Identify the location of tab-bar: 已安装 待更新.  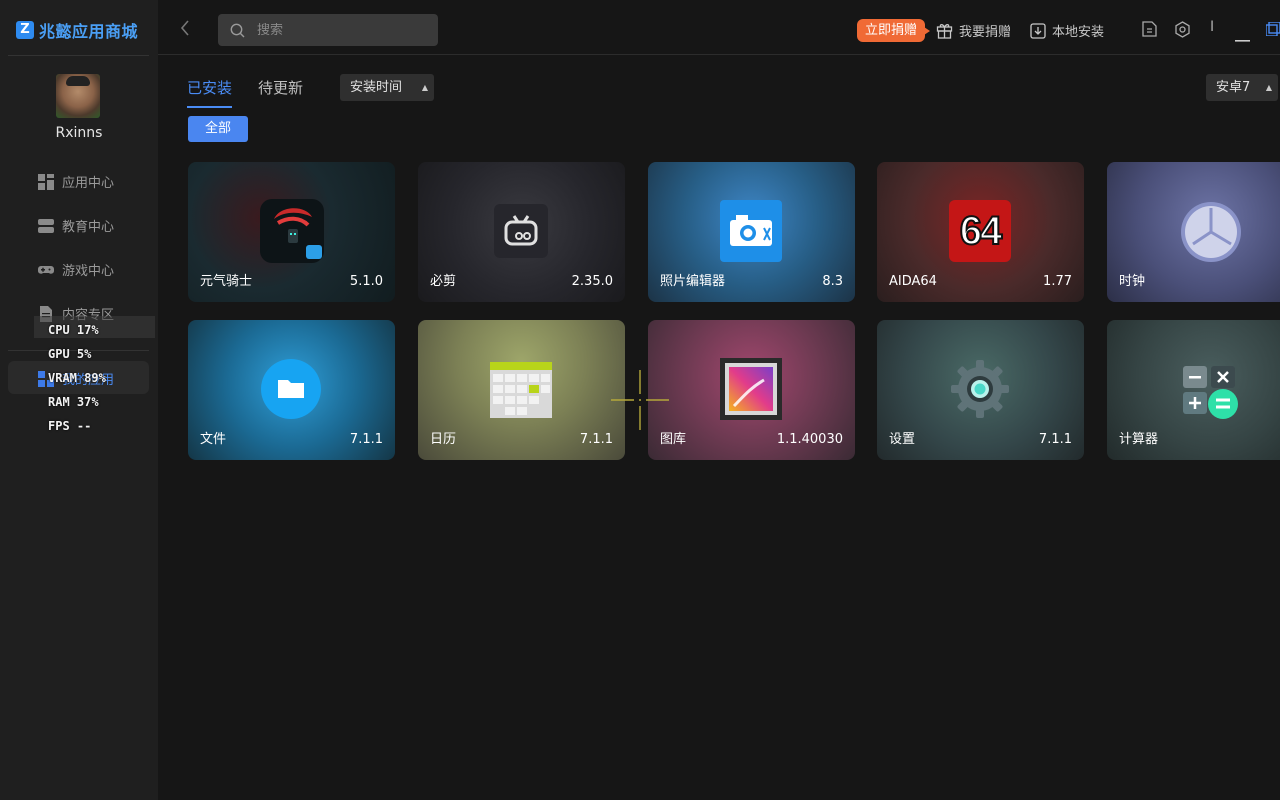
(245, 92).